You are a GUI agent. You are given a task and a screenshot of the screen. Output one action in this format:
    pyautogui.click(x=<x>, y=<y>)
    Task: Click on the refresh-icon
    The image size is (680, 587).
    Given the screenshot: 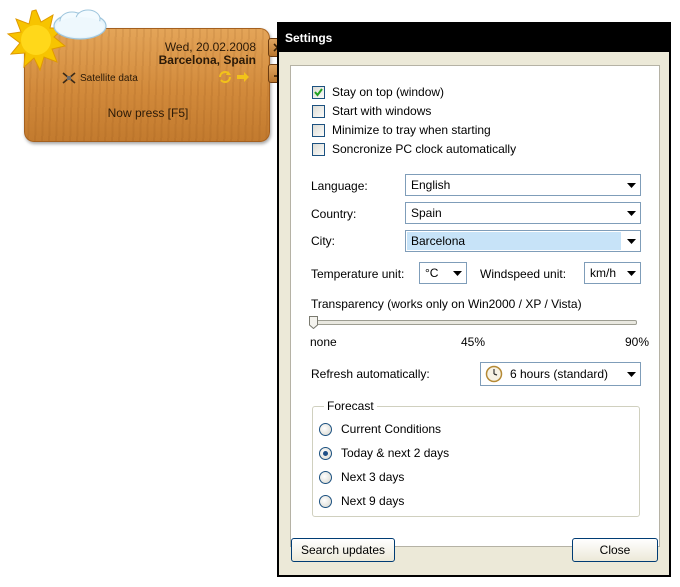 What is the action you would take?
    pyautogui.click(x=225, y=77)
    